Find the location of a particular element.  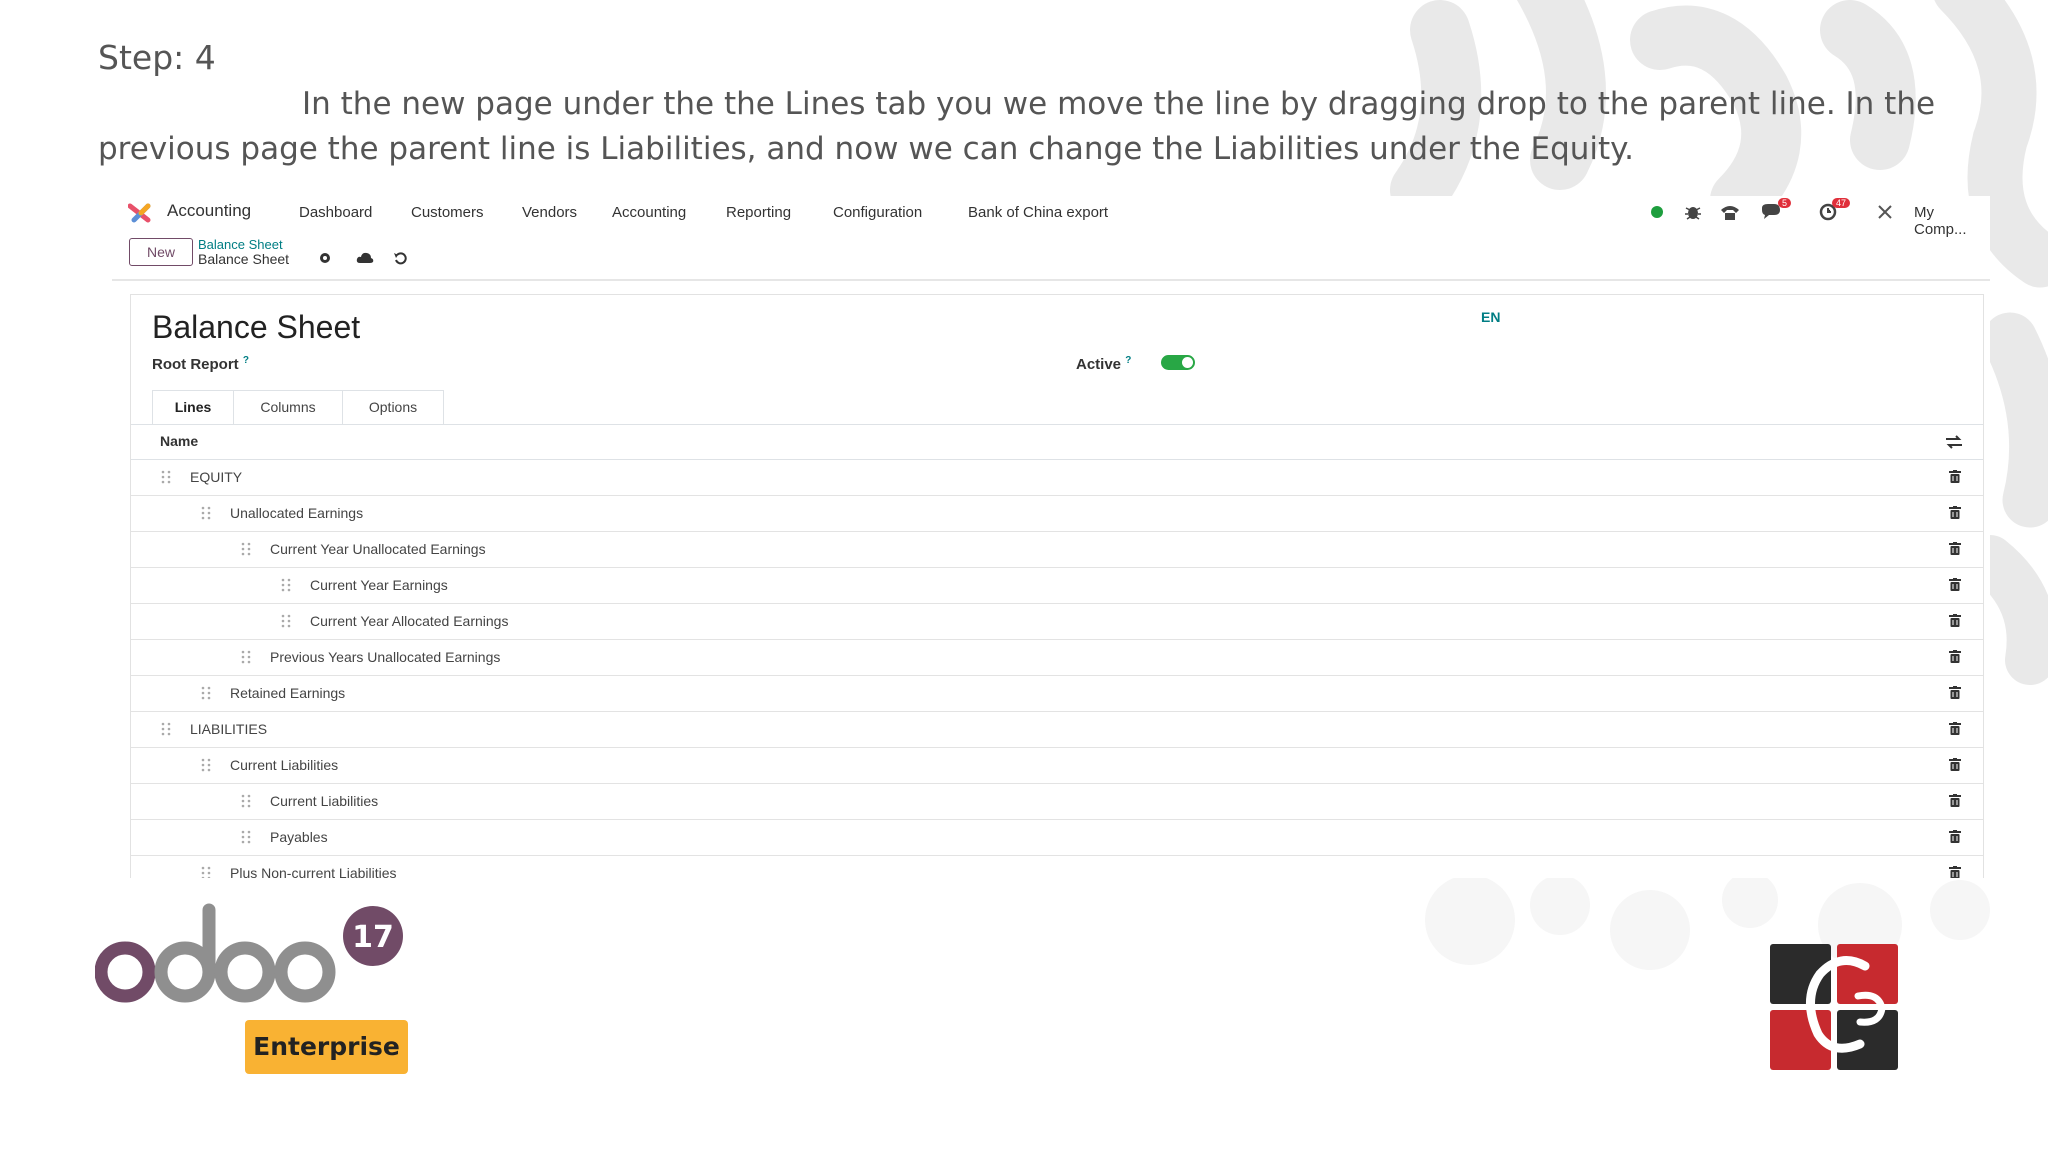

lines-table-header: Name is located at coordinates (1057, 442).